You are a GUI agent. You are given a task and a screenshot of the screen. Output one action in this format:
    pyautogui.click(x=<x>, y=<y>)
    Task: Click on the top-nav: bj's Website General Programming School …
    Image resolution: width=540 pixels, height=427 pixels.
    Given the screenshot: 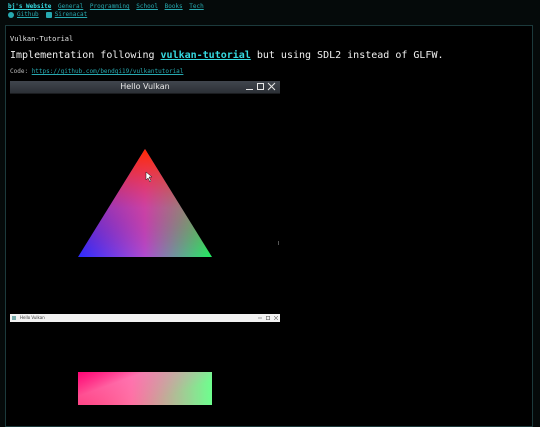 What is the action you would take?
    pyautogui.click(x=106, y=7)
    